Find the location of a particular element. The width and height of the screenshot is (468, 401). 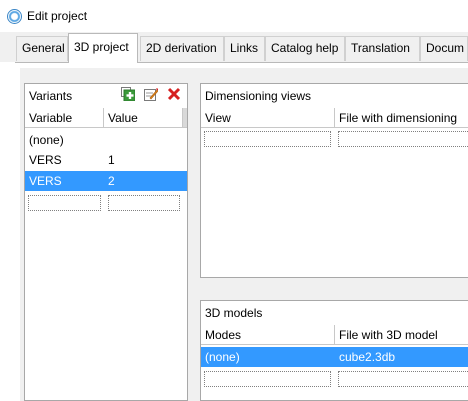

cell-mode: (none) is located at coordinates (222, 357).